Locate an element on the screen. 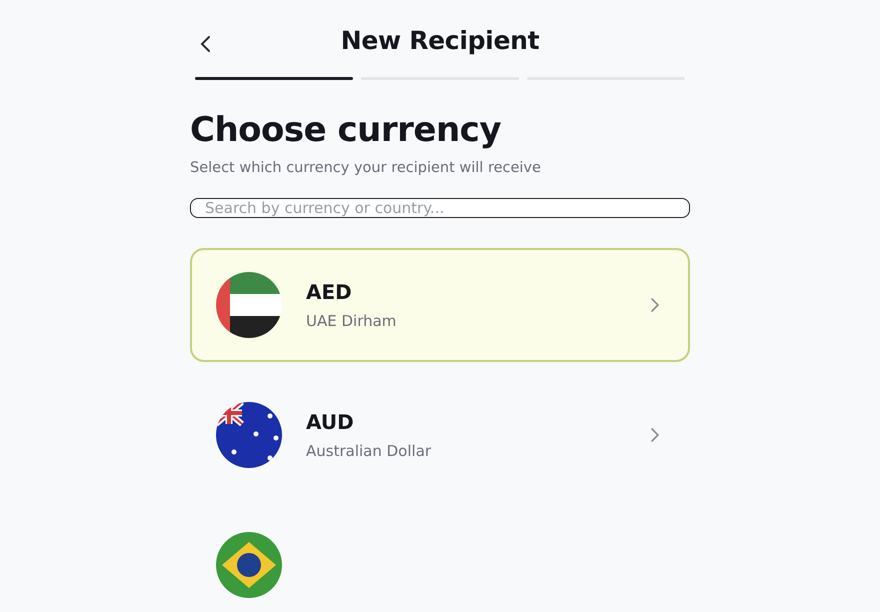  currency-code: AED is located at coordinates (329, 292).